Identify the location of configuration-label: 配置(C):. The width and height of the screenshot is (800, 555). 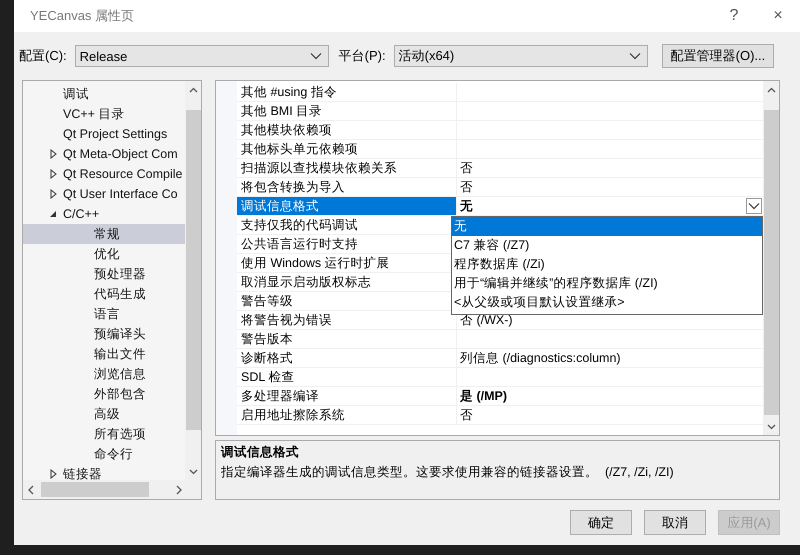
(43, 56).